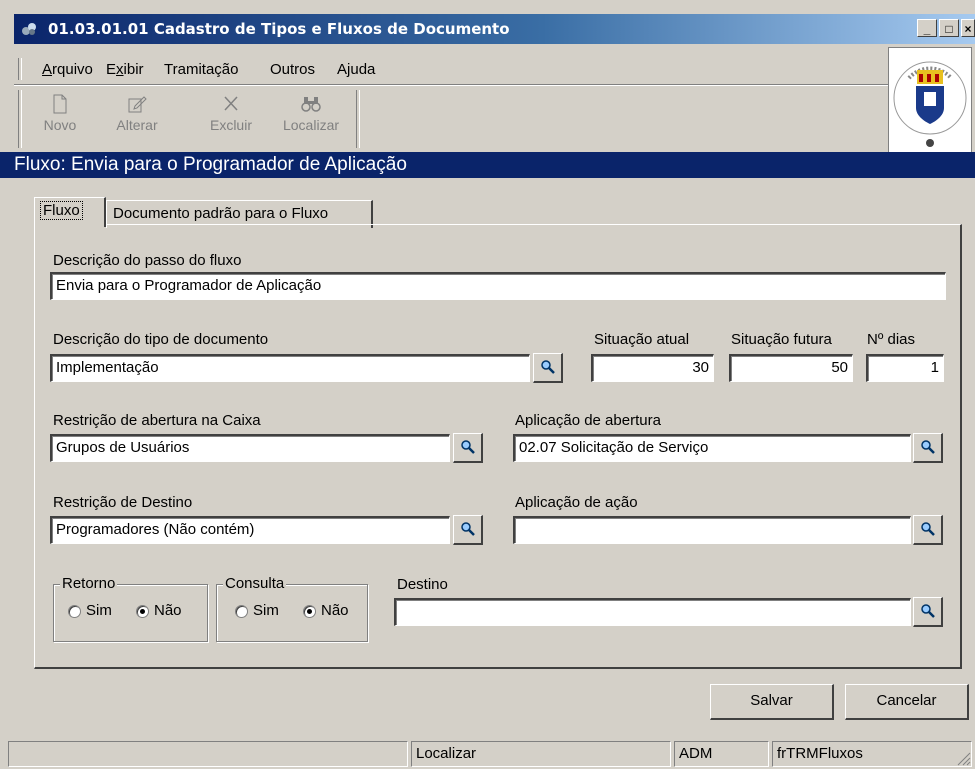 This screenshot has width=975, height=769. What do you see at coordinates (133, 69) in the screenshot?
I see `menu-exibir-rest: ibir` at bounding box center [133, 69].